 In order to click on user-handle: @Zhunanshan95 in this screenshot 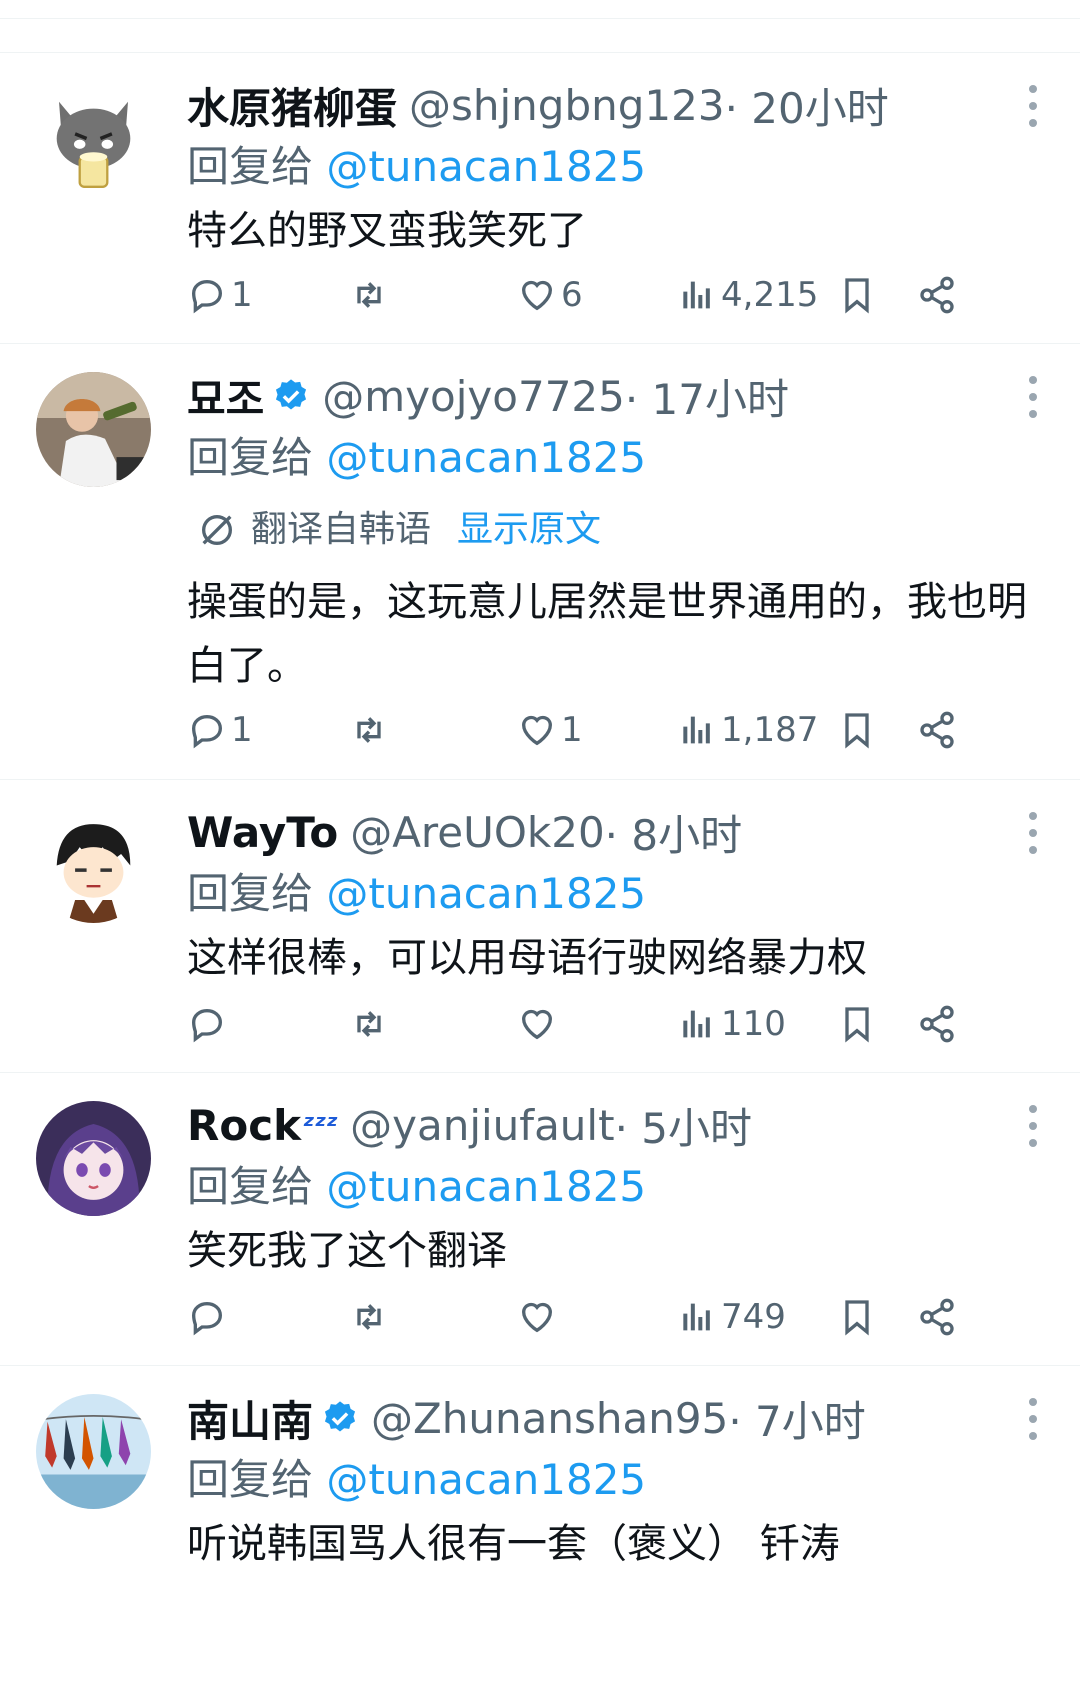, I will do `click(549, 1418)`.